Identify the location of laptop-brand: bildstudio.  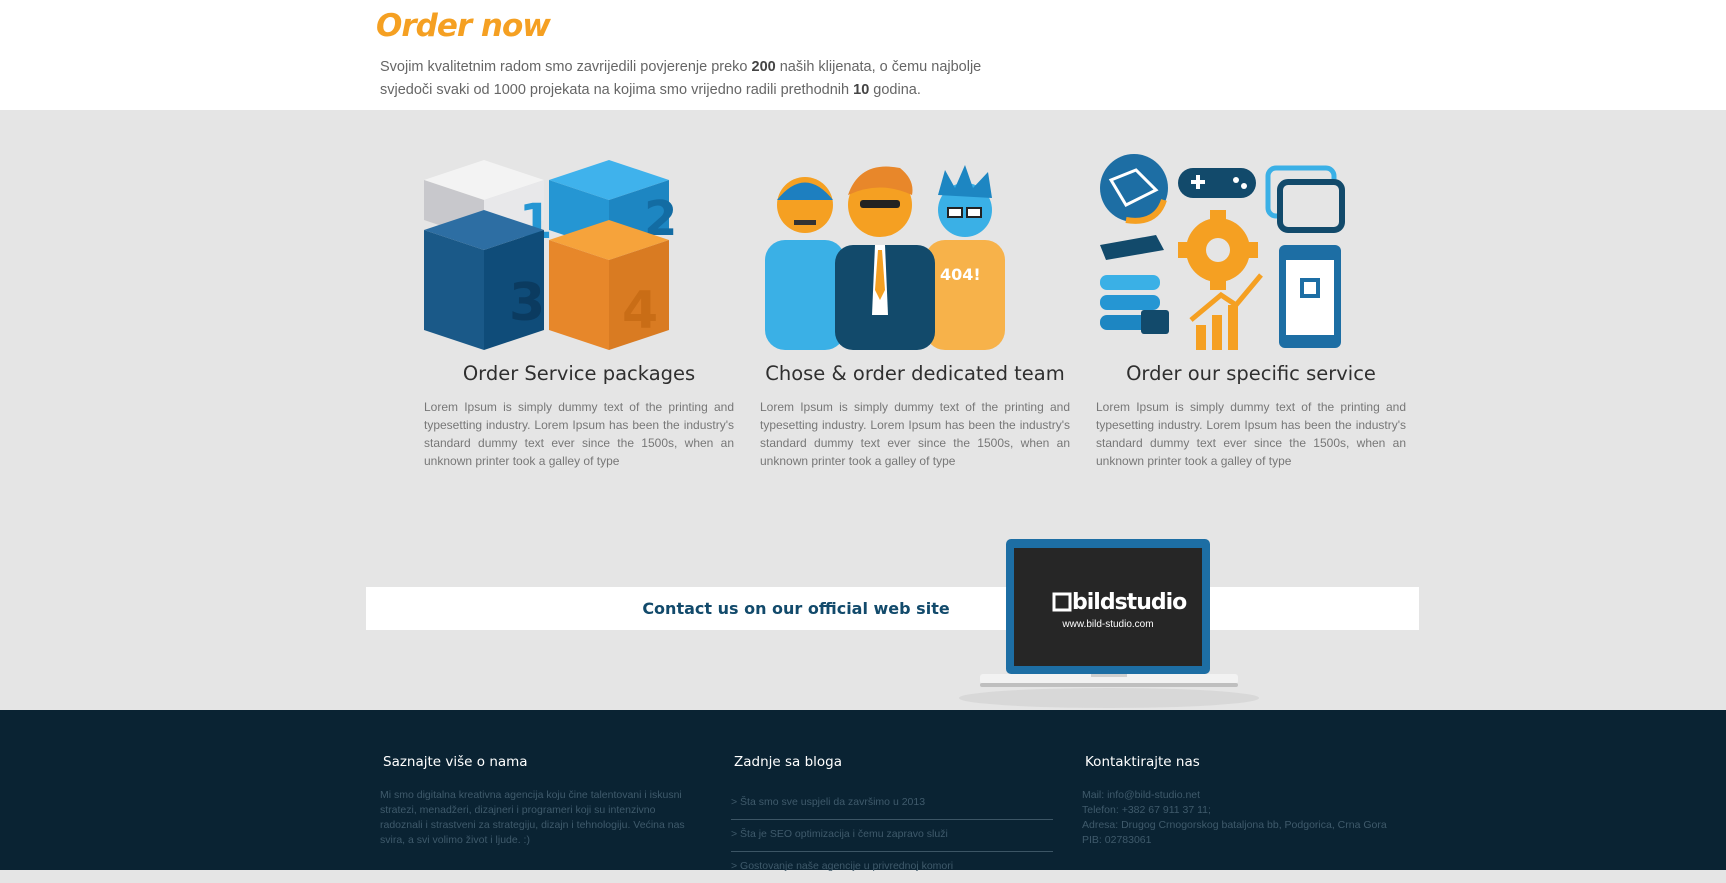
(1129, 602).